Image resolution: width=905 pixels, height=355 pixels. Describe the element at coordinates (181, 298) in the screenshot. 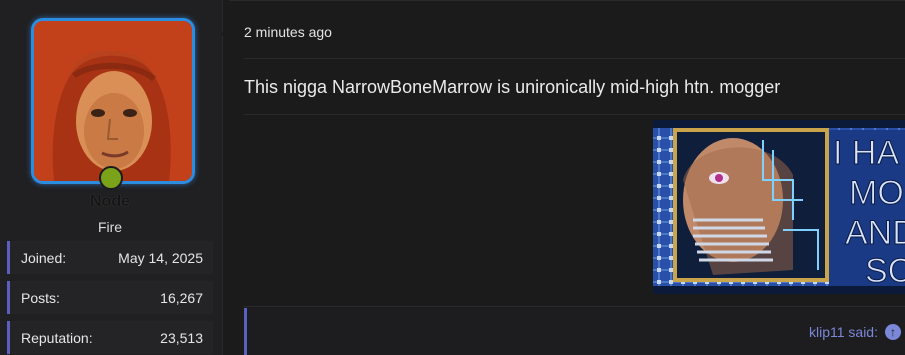

I see `stat-value: 16,267` at that location.